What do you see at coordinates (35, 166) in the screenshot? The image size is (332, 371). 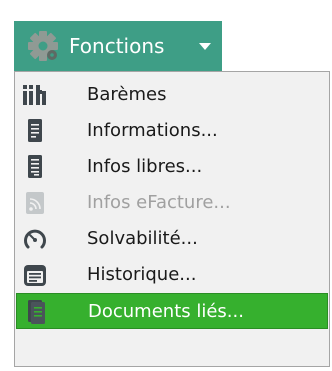 I see `document-lines-icon` at bounding box center [35, 166].